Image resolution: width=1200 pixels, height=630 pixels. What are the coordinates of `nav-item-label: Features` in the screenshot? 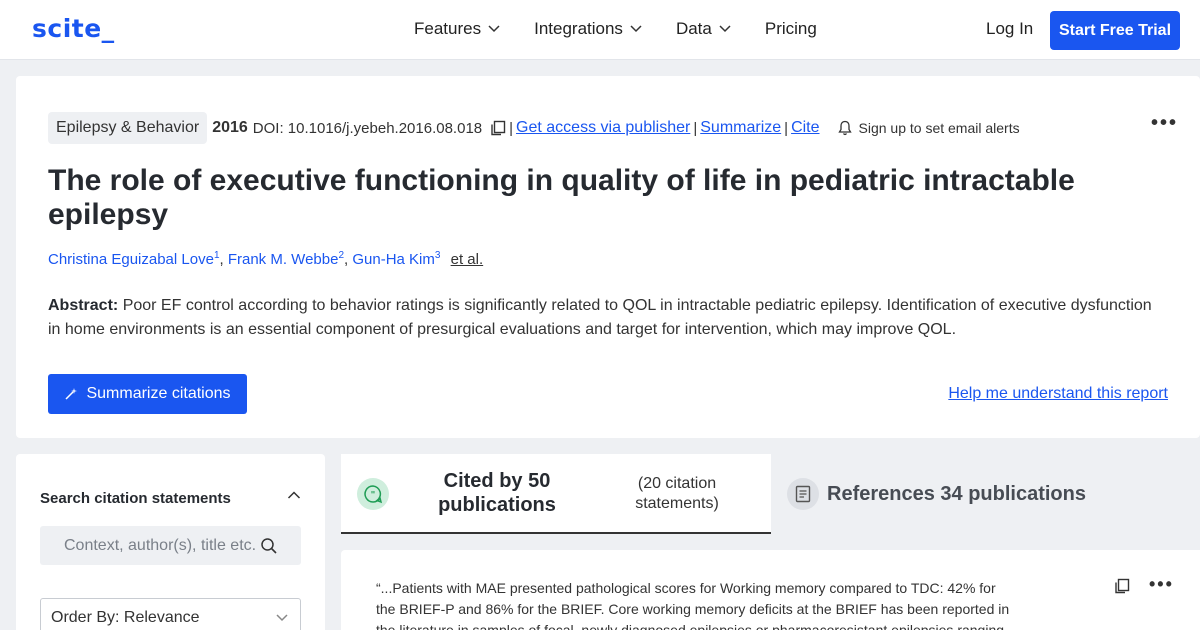 It's located at (448, 28).